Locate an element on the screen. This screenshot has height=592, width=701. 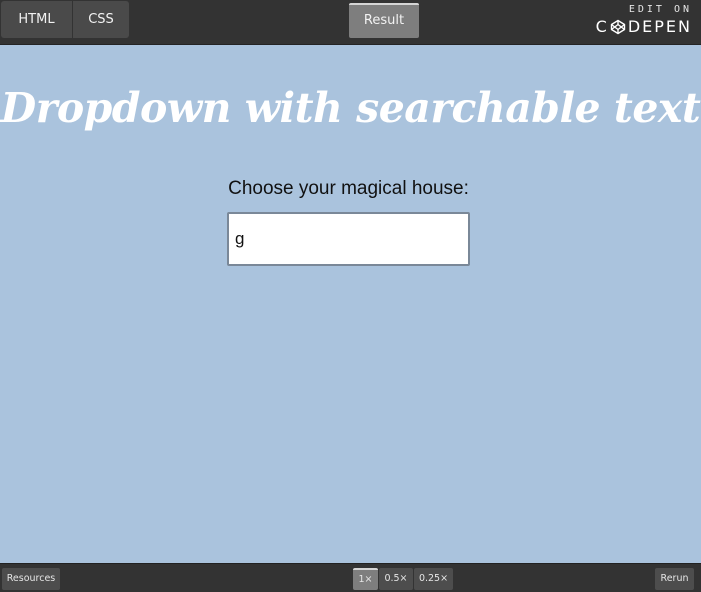
house-search-input is located at coordinates (348, 239).